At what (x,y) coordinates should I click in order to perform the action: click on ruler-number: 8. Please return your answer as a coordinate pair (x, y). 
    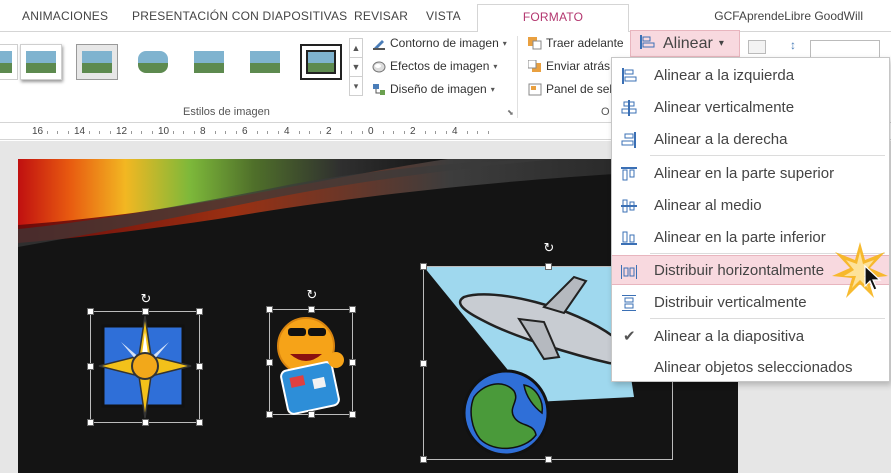
    Looking at the image, I should click on (203, 131).